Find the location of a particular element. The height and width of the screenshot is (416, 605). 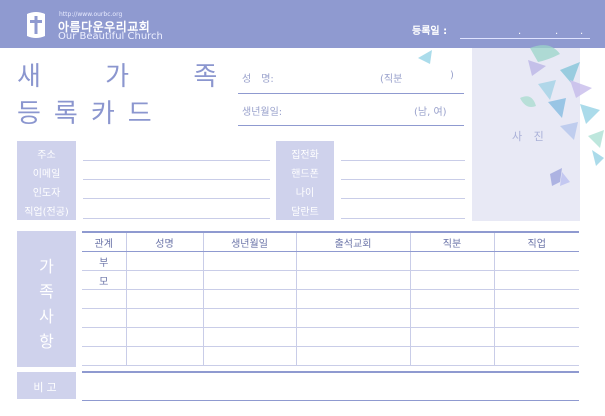

family-label-char: 족 is located at coordinates (46, 291).